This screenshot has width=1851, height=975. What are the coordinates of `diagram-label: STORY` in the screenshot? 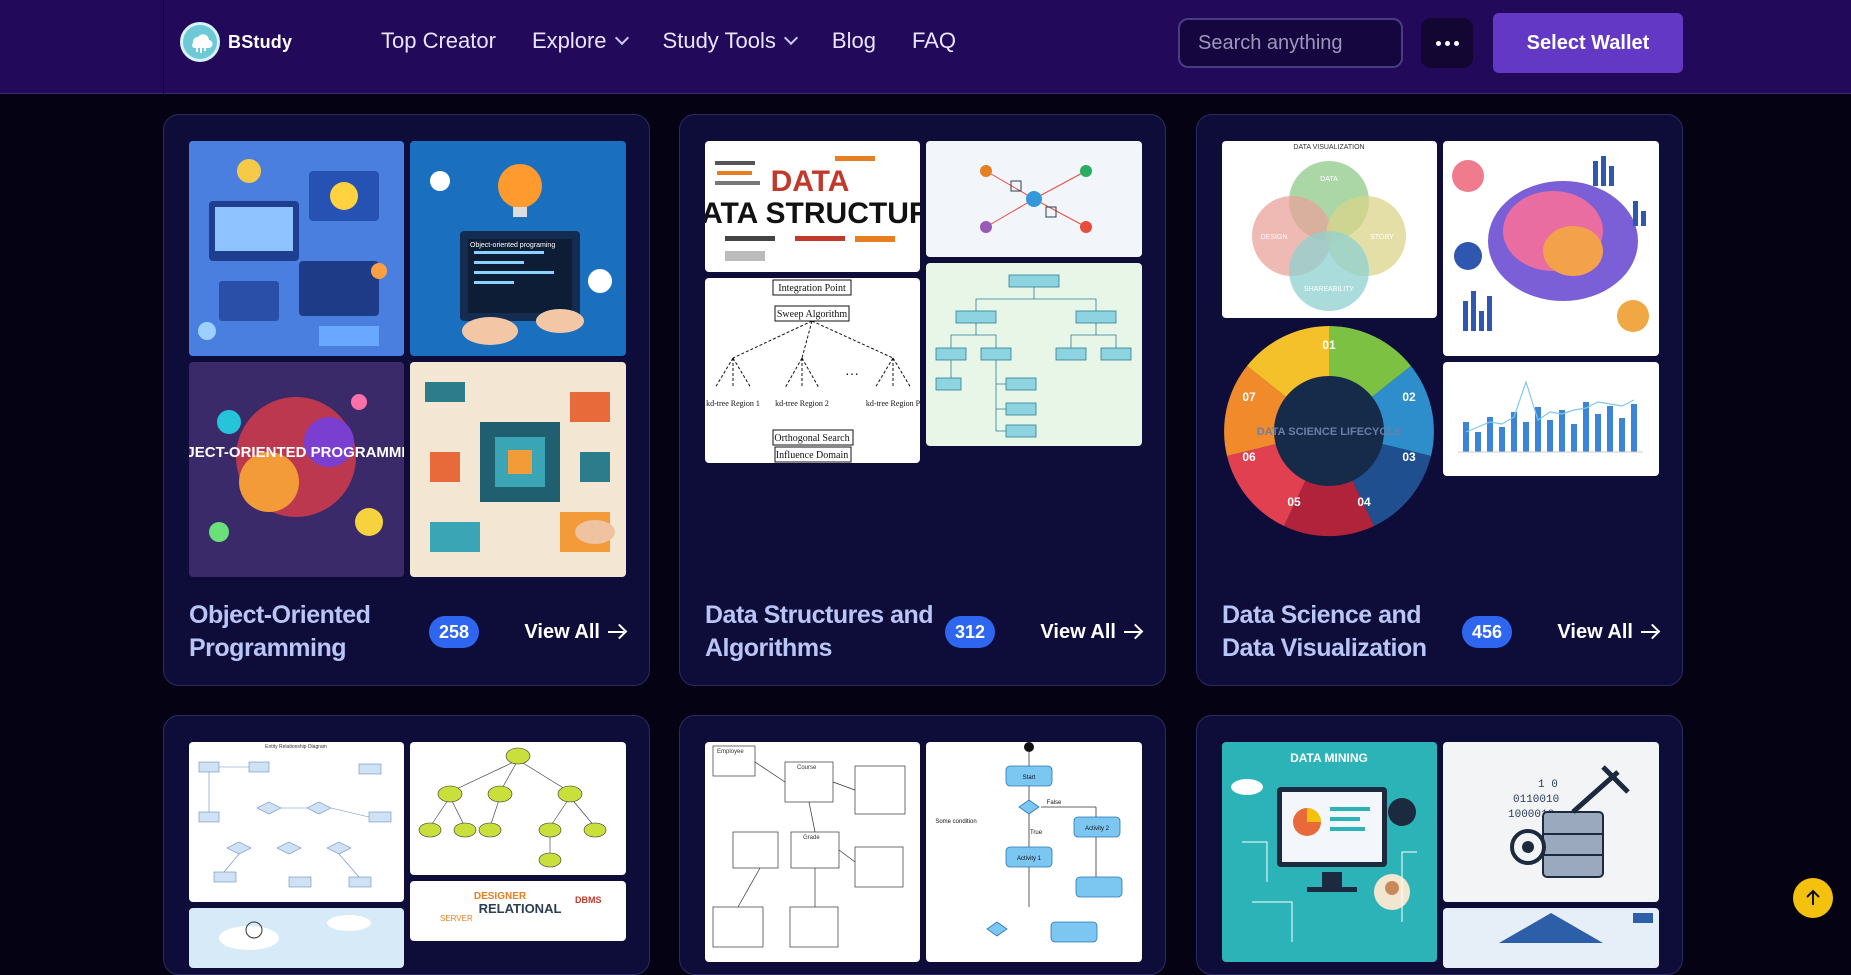 It's located at (1382, 237).